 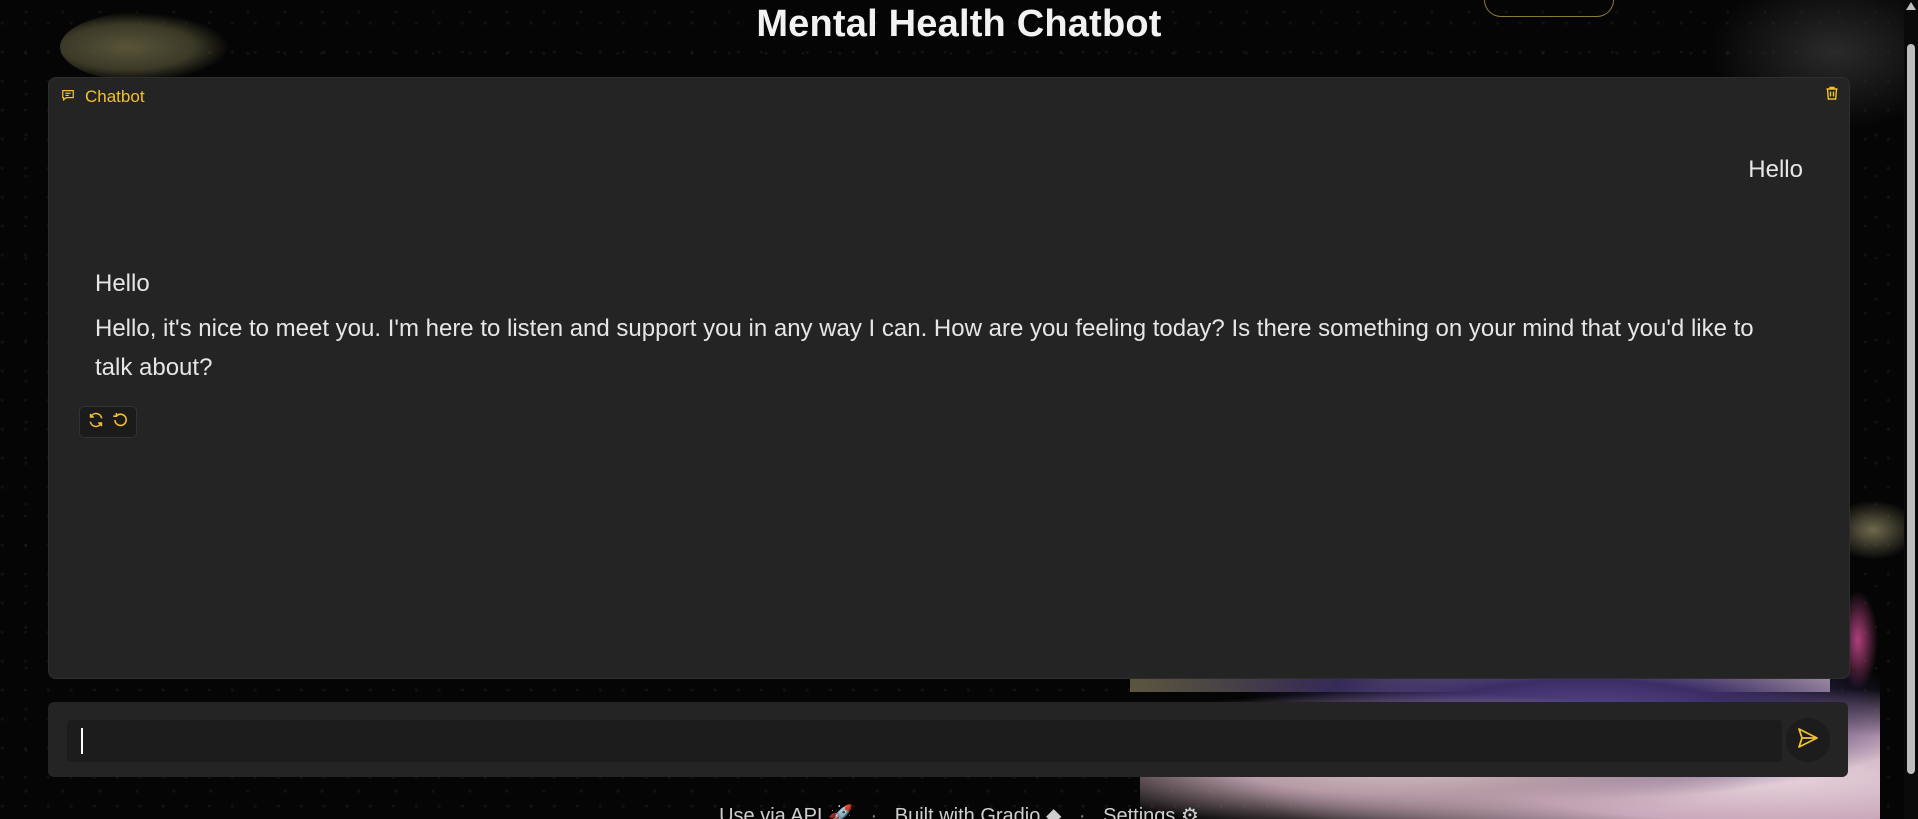 I want to click on settings-label: Settings, so click(x=1139, y=812).